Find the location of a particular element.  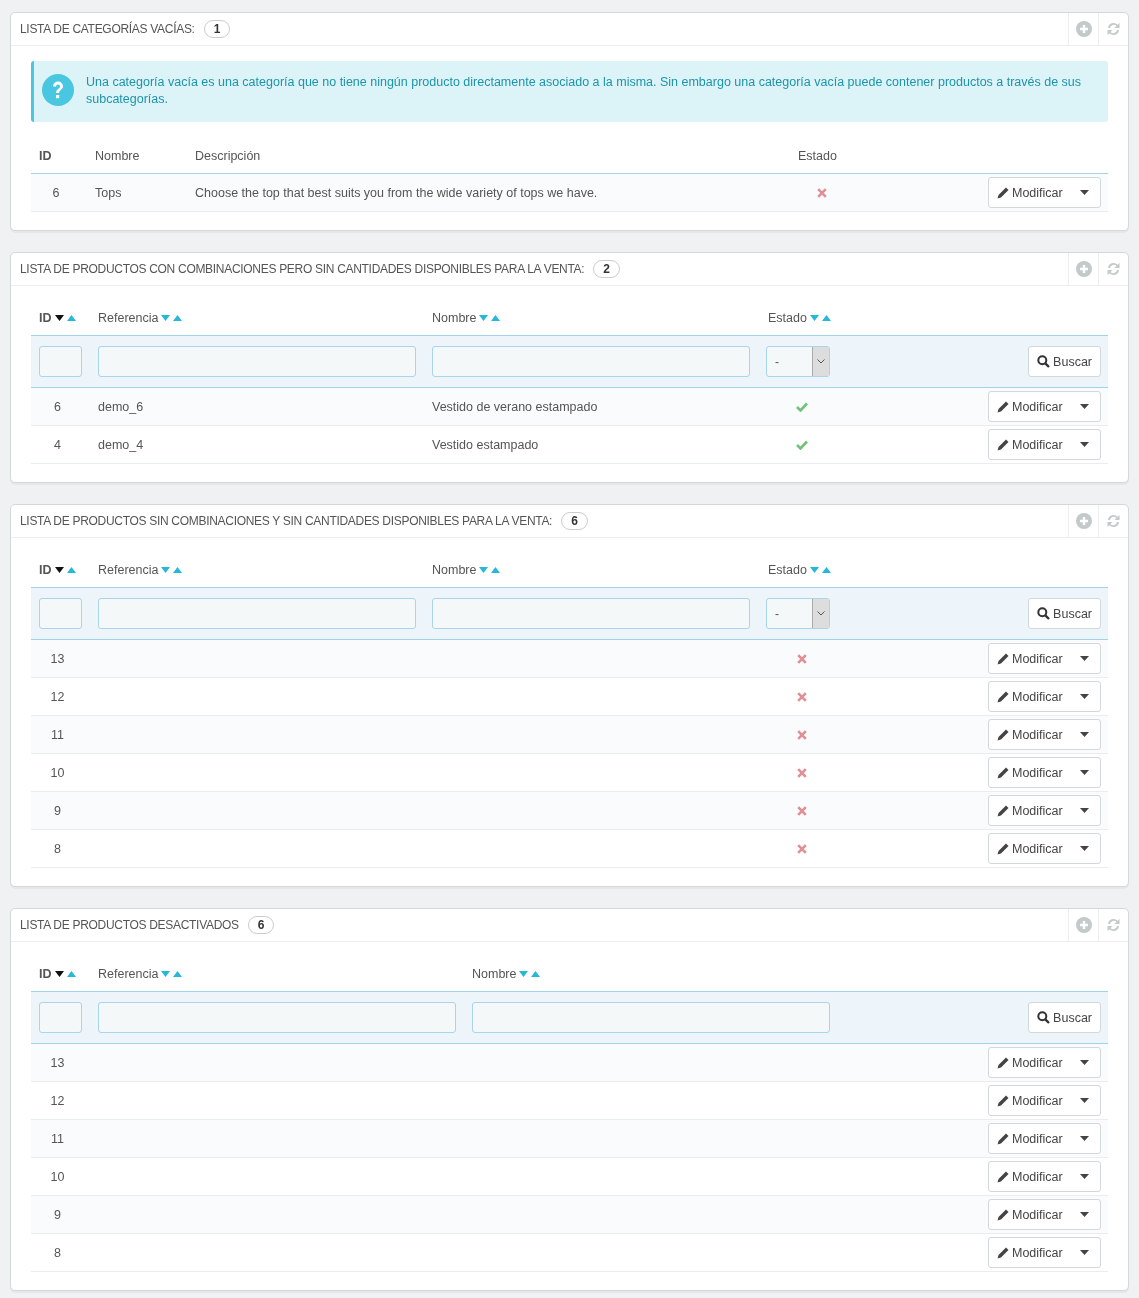

id-cell: 9 is located at coordinates (57, 1214).